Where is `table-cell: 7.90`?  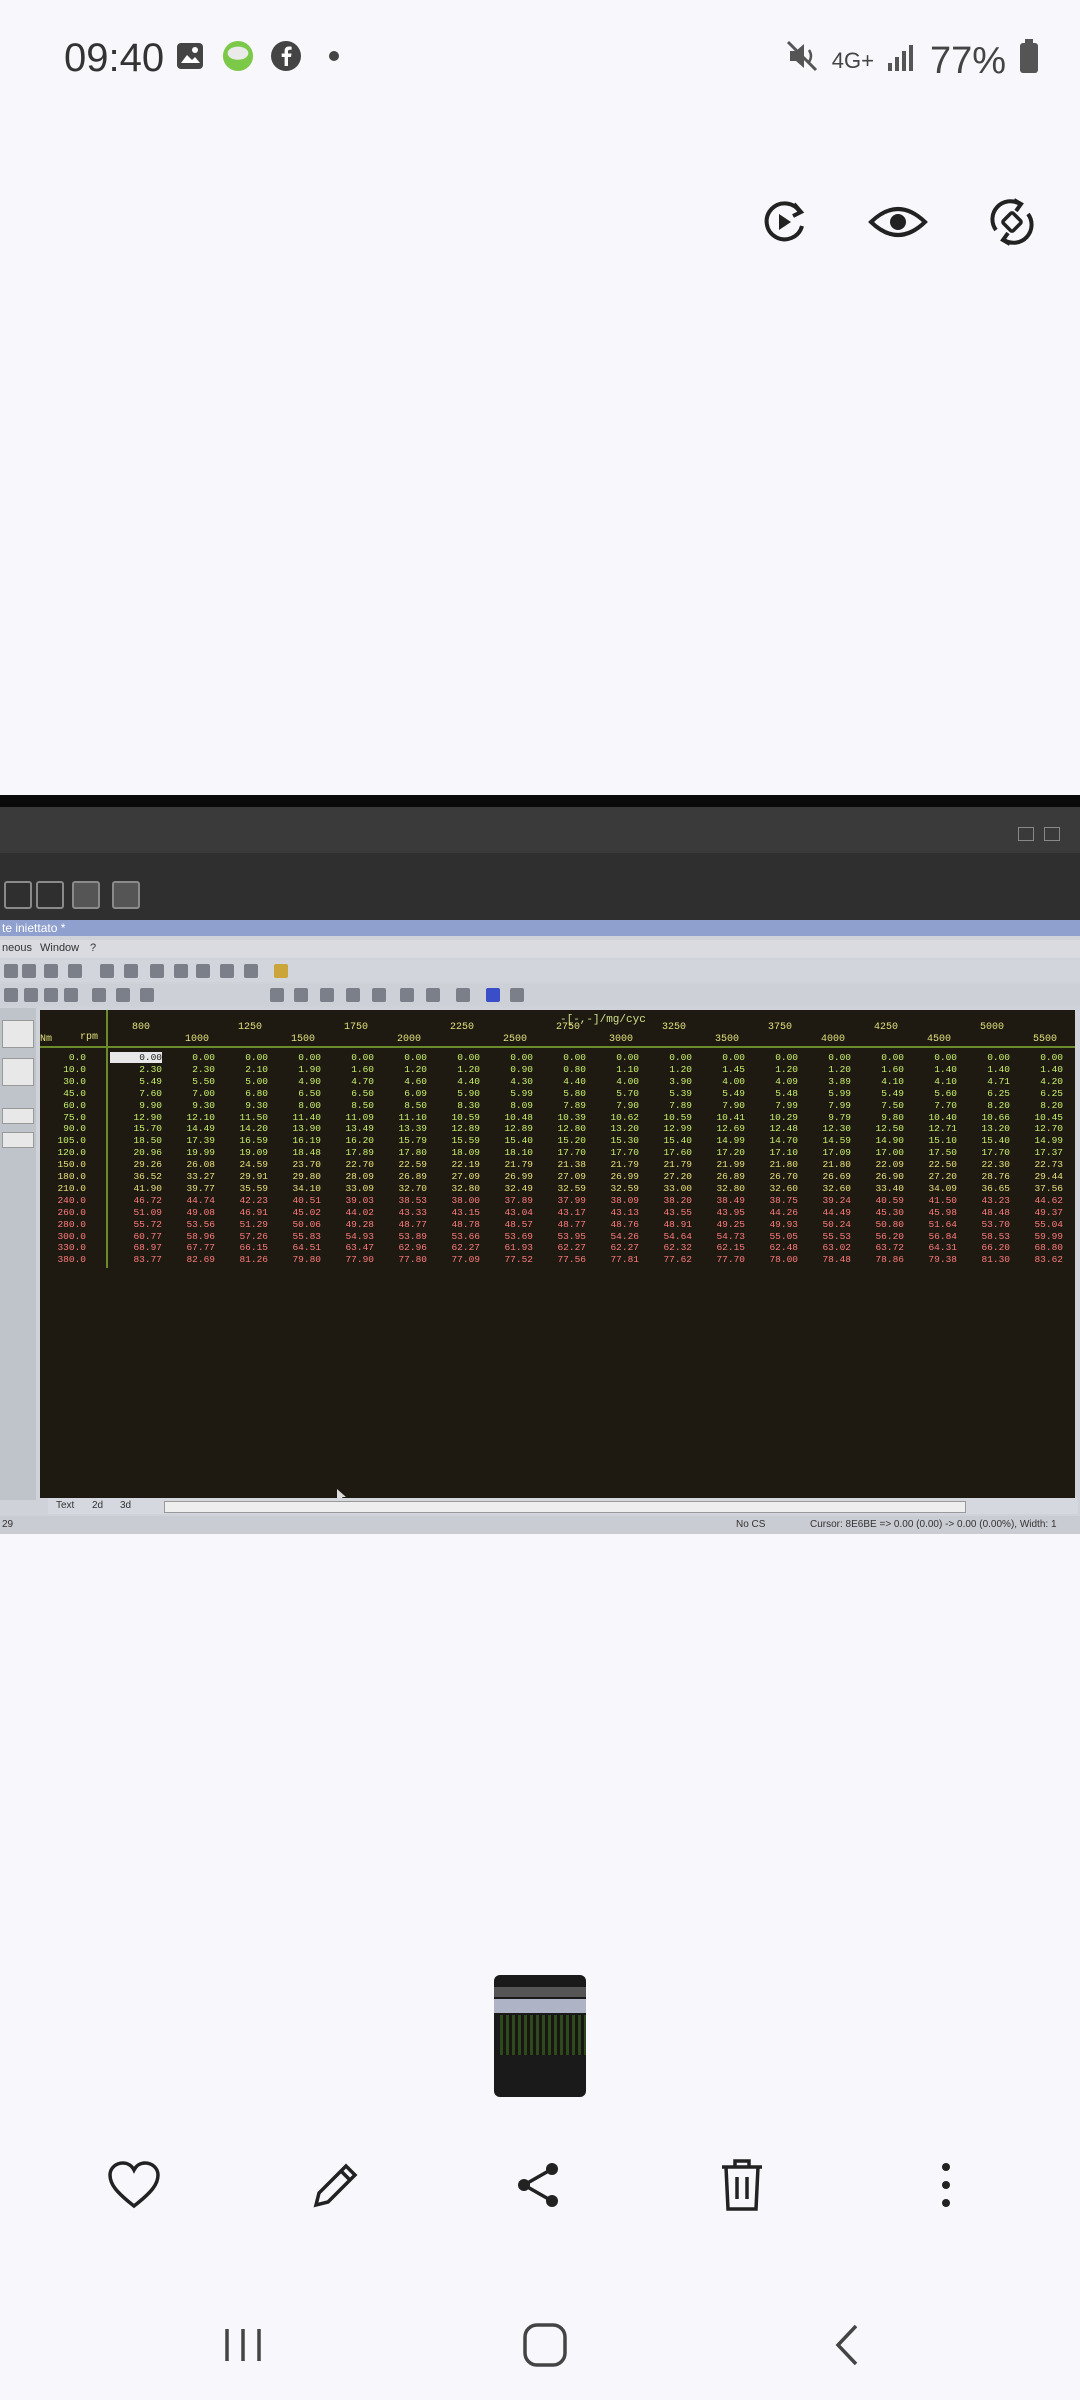 table-cell: 7.90 is located at coordinates (719, 1105).